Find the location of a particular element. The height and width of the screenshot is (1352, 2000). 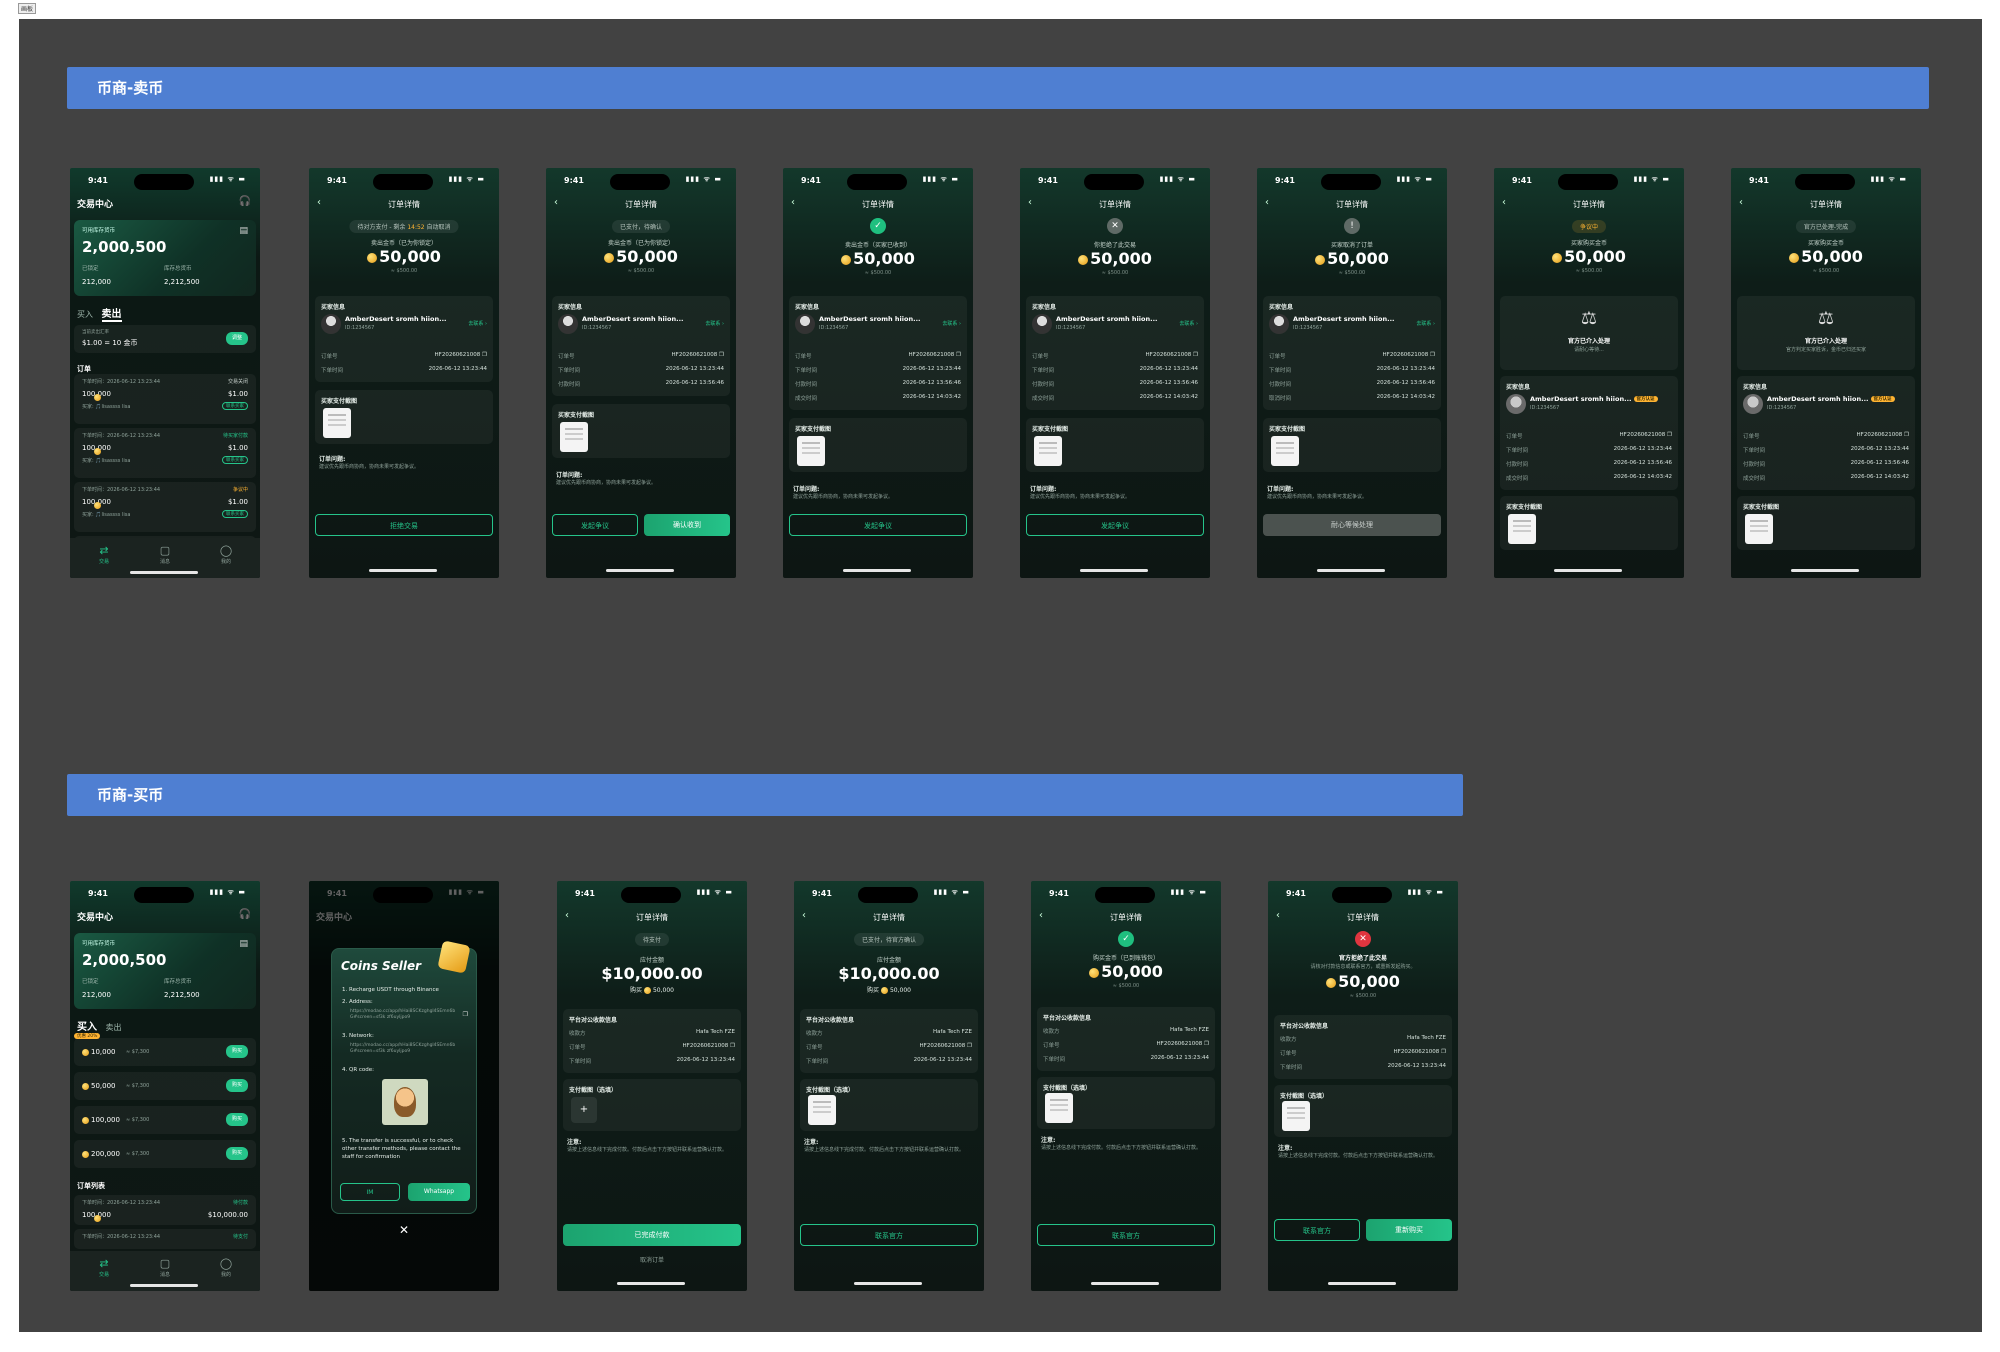

coin-package-item: 100,000 ≈ $7,300 购买 is located at coordinates (165, 1120).